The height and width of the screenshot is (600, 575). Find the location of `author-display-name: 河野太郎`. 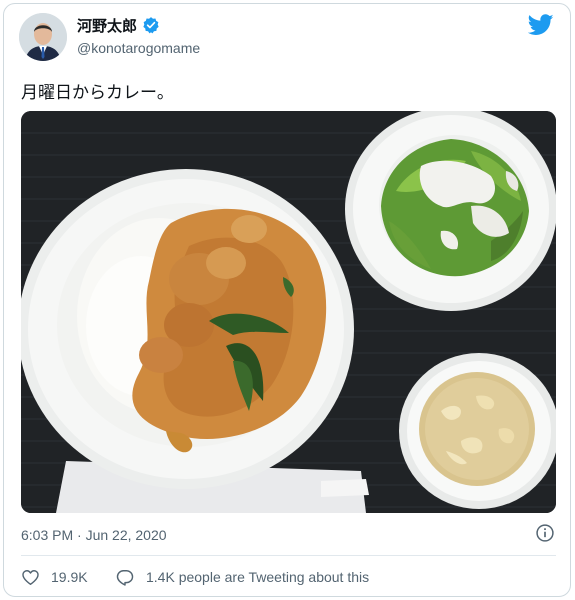

author-display-name: 河野太郎 is located at coordinates (107, 25).